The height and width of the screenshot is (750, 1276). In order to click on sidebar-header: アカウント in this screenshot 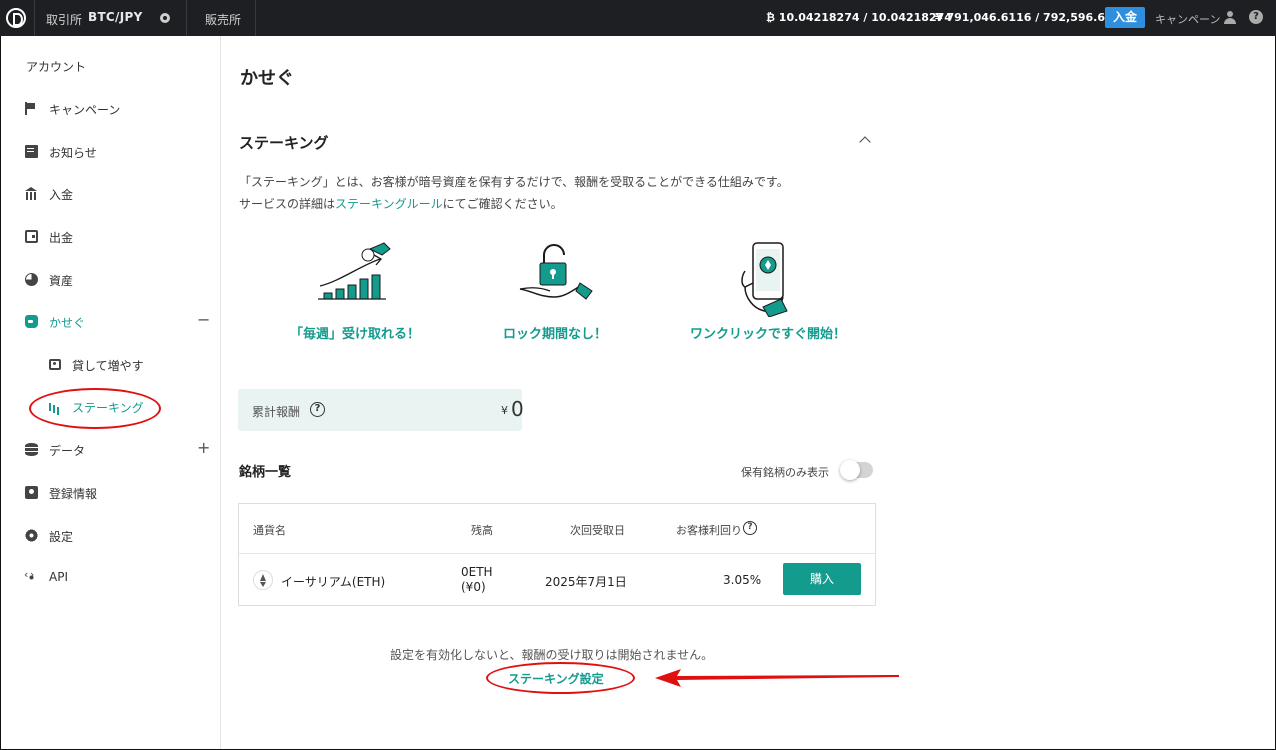, I will do `click(56, 67)`.